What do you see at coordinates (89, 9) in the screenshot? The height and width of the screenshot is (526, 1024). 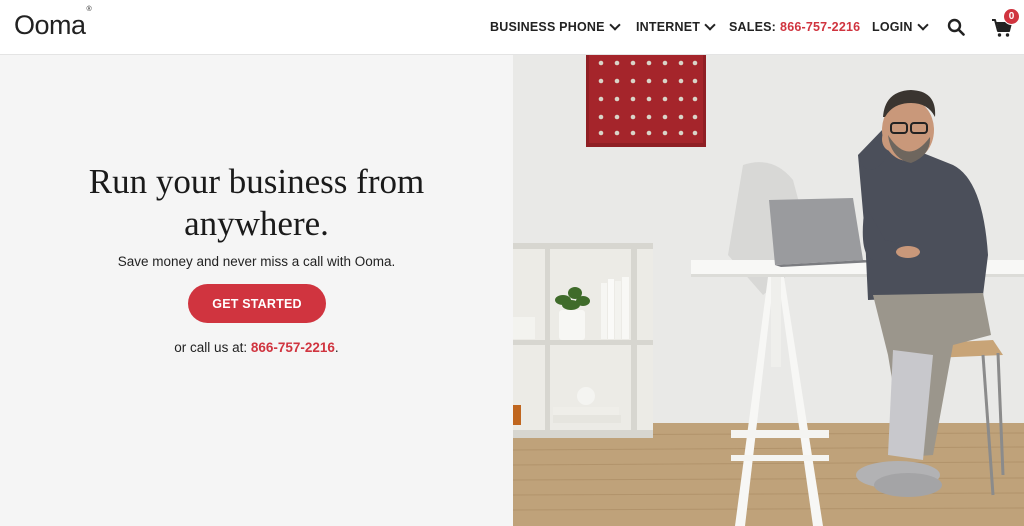 I see `registered-mark: ®` at bounding box center [89, 9].